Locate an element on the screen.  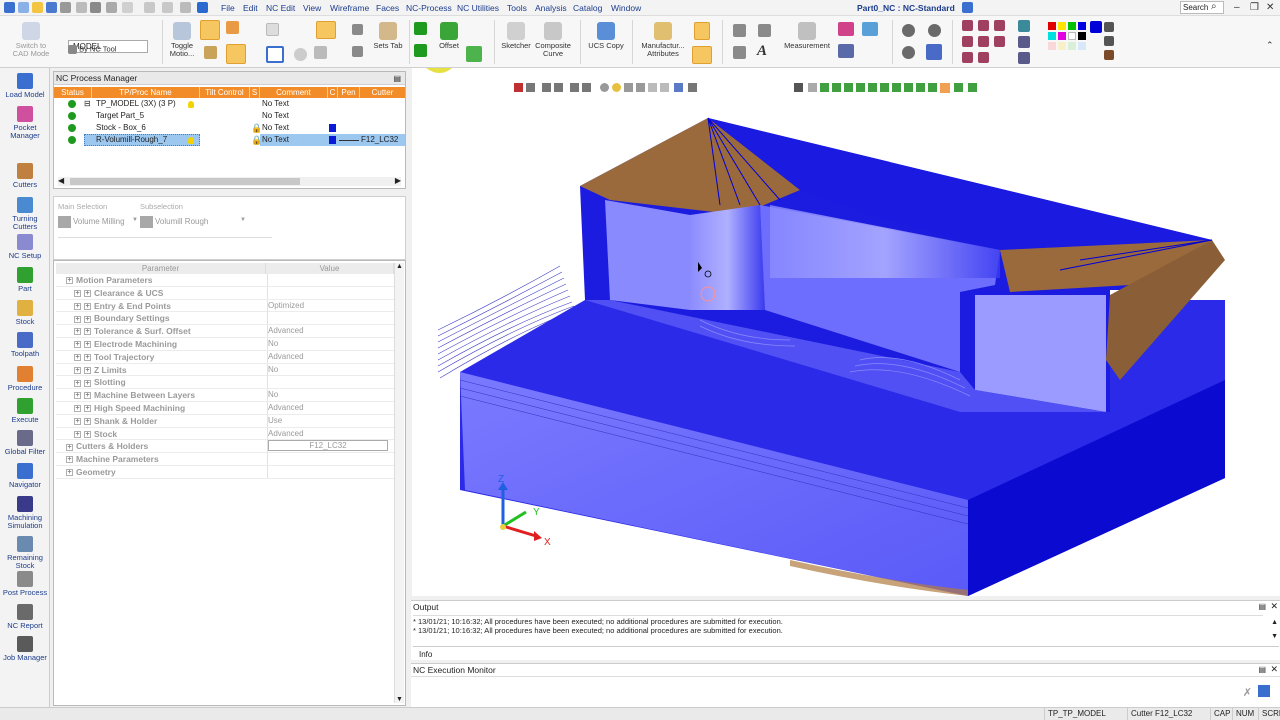
left-tool-global-filter: Global Filter is located at coordinates (25, 443).